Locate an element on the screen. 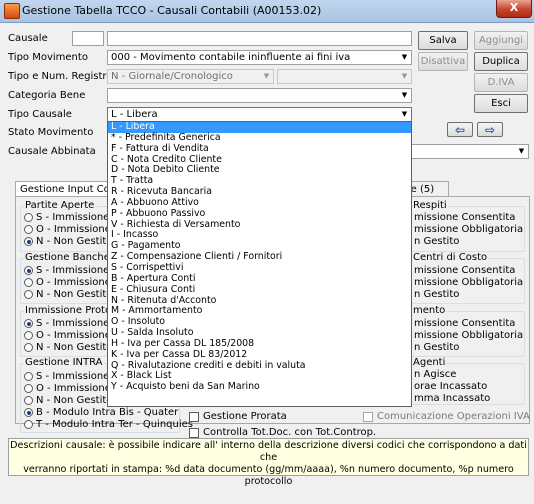 The image size is (534, 504). next-record-button: ⇨ is located at coordinates (490, 129).